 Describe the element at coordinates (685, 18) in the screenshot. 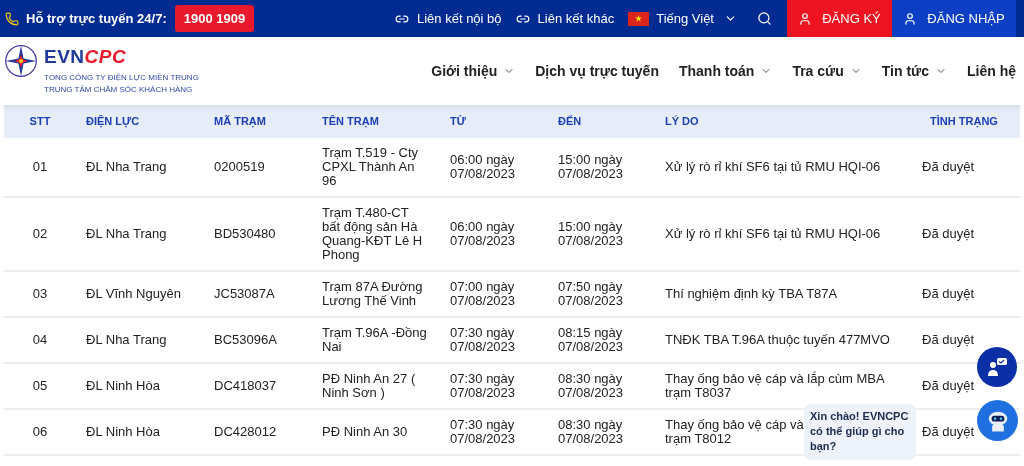

I see `language-selector: Tiếng Việt` at that location.